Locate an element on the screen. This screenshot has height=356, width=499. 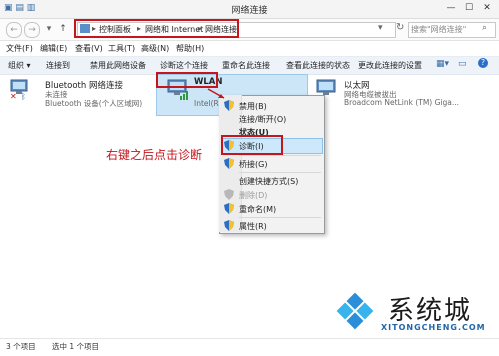
ctx-connect-disconnect: 连接/断开(O) is located at coordinates (262, 119).